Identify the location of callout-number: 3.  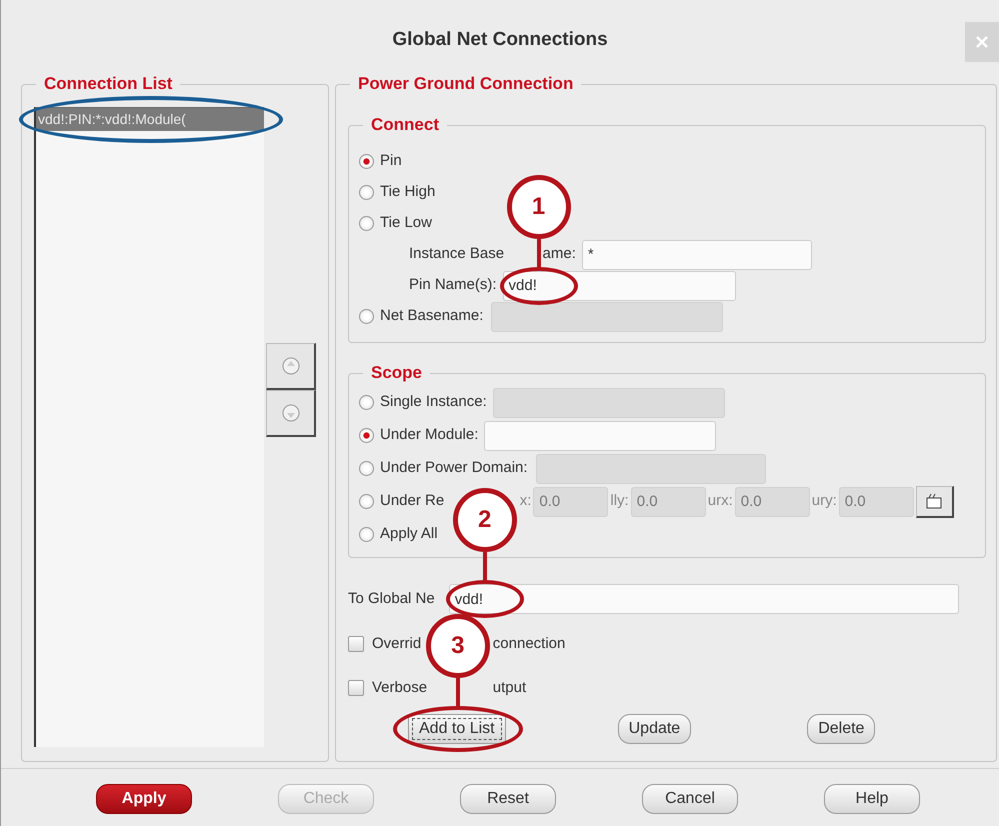
(458, 646).